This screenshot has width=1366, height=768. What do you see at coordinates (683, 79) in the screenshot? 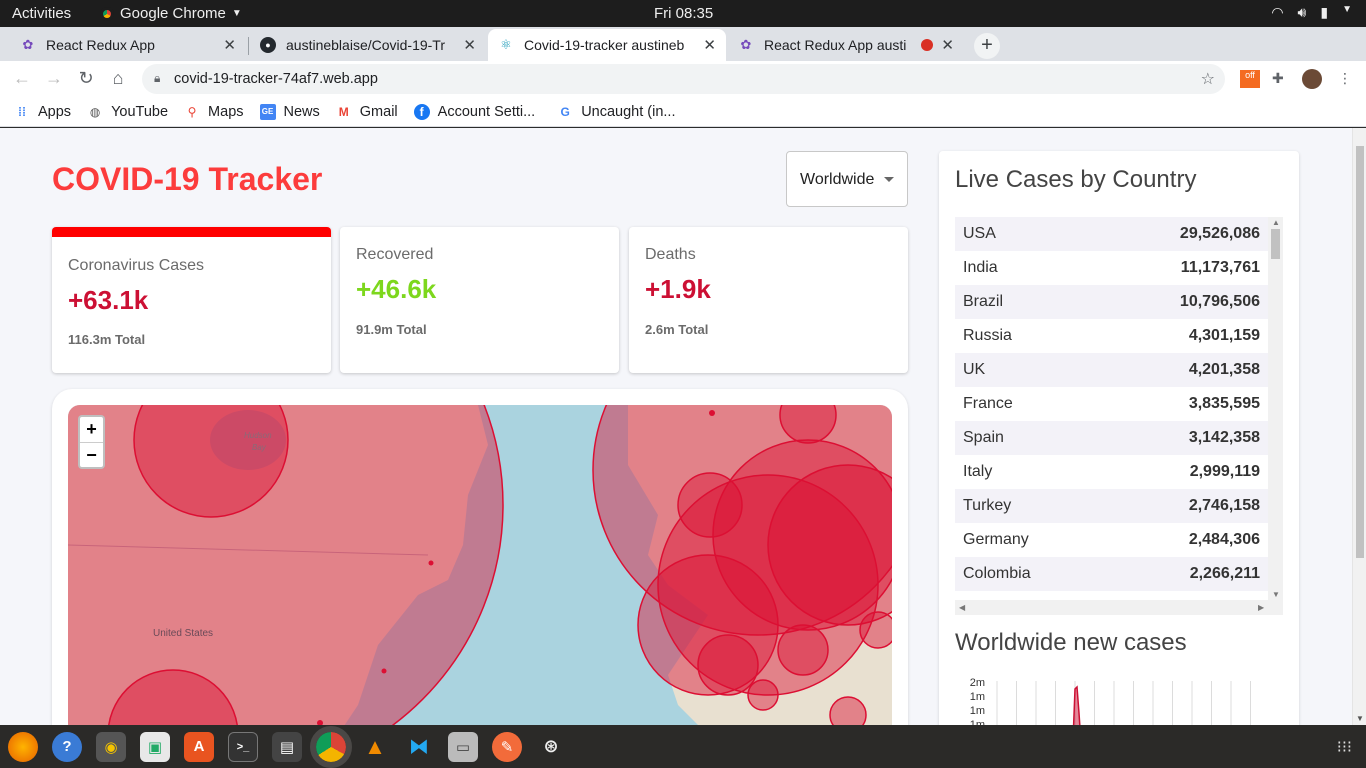
I see `address-bar: 🔒︎ covid-19-tracker-74af7.web.app ☆` at bounding box center [683, 79].